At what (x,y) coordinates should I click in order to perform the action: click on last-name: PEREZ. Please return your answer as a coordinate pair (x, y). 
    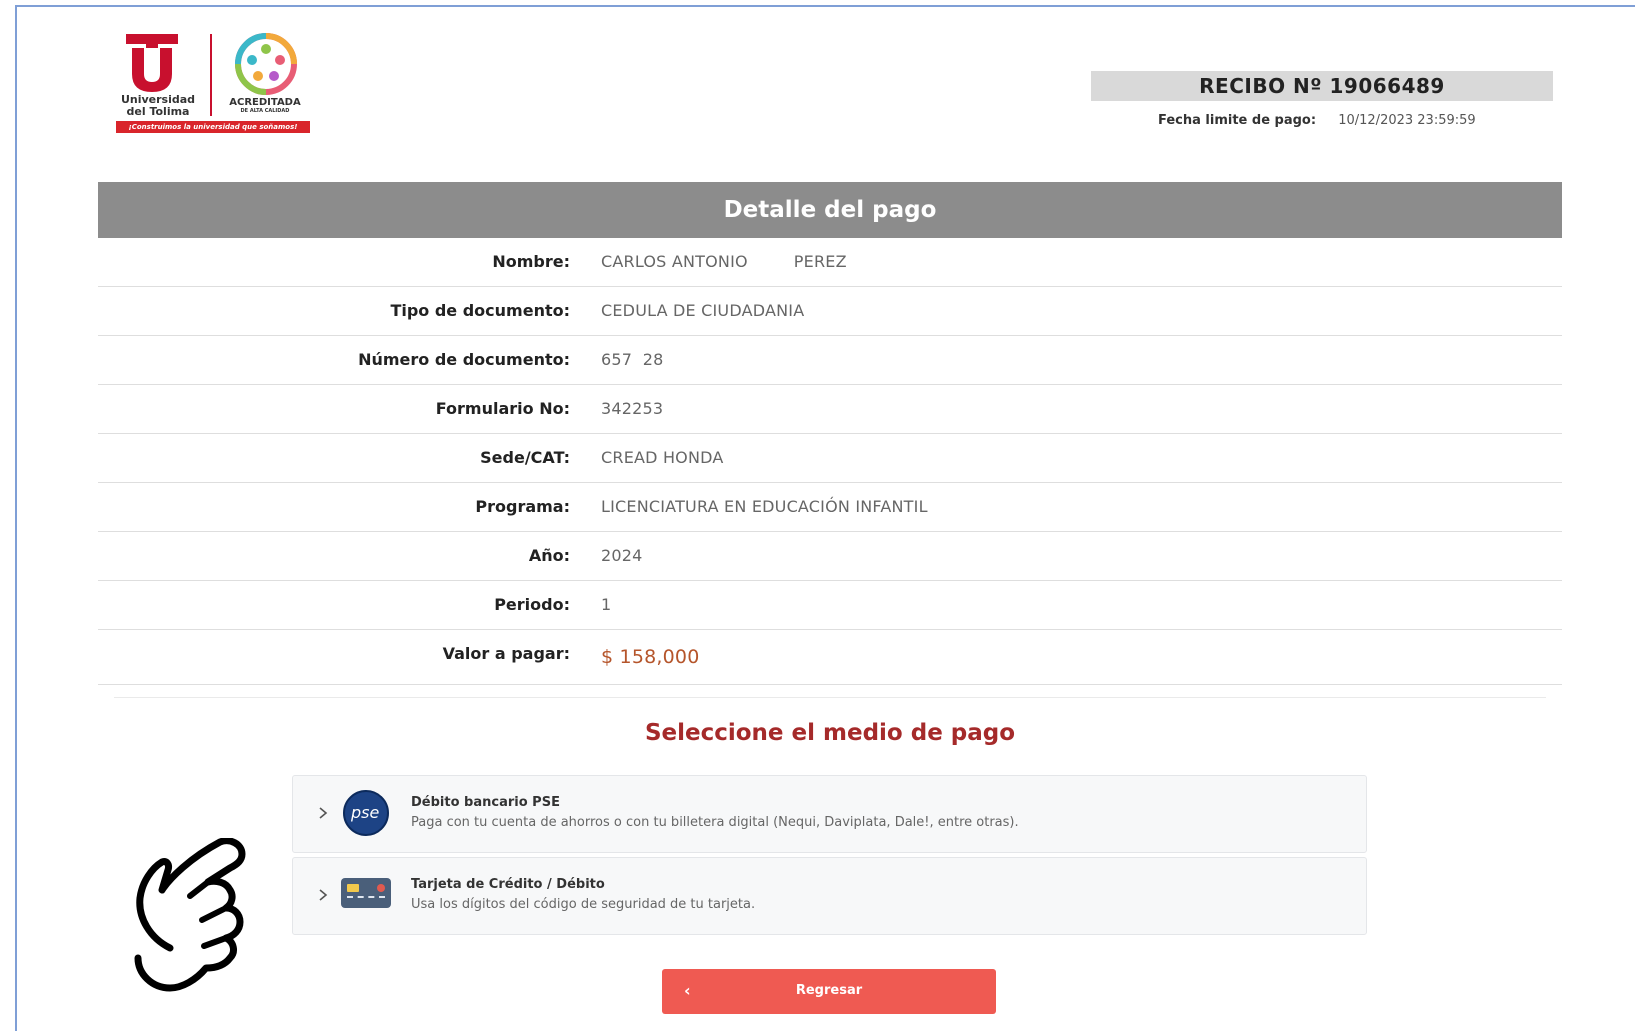
    Looking at the image, I should click on (820, 261).